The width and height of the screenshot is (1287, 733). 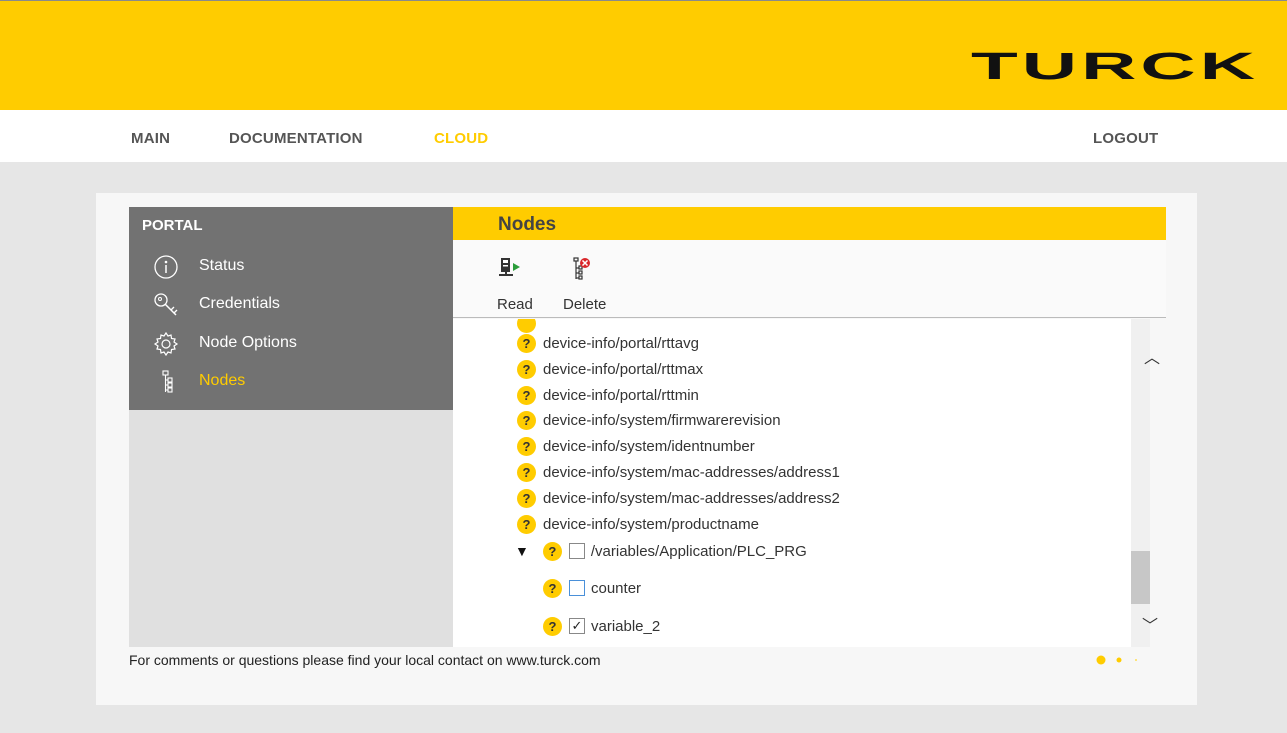 I want to click on page-title: Nodes, so click(x=527, y=224).